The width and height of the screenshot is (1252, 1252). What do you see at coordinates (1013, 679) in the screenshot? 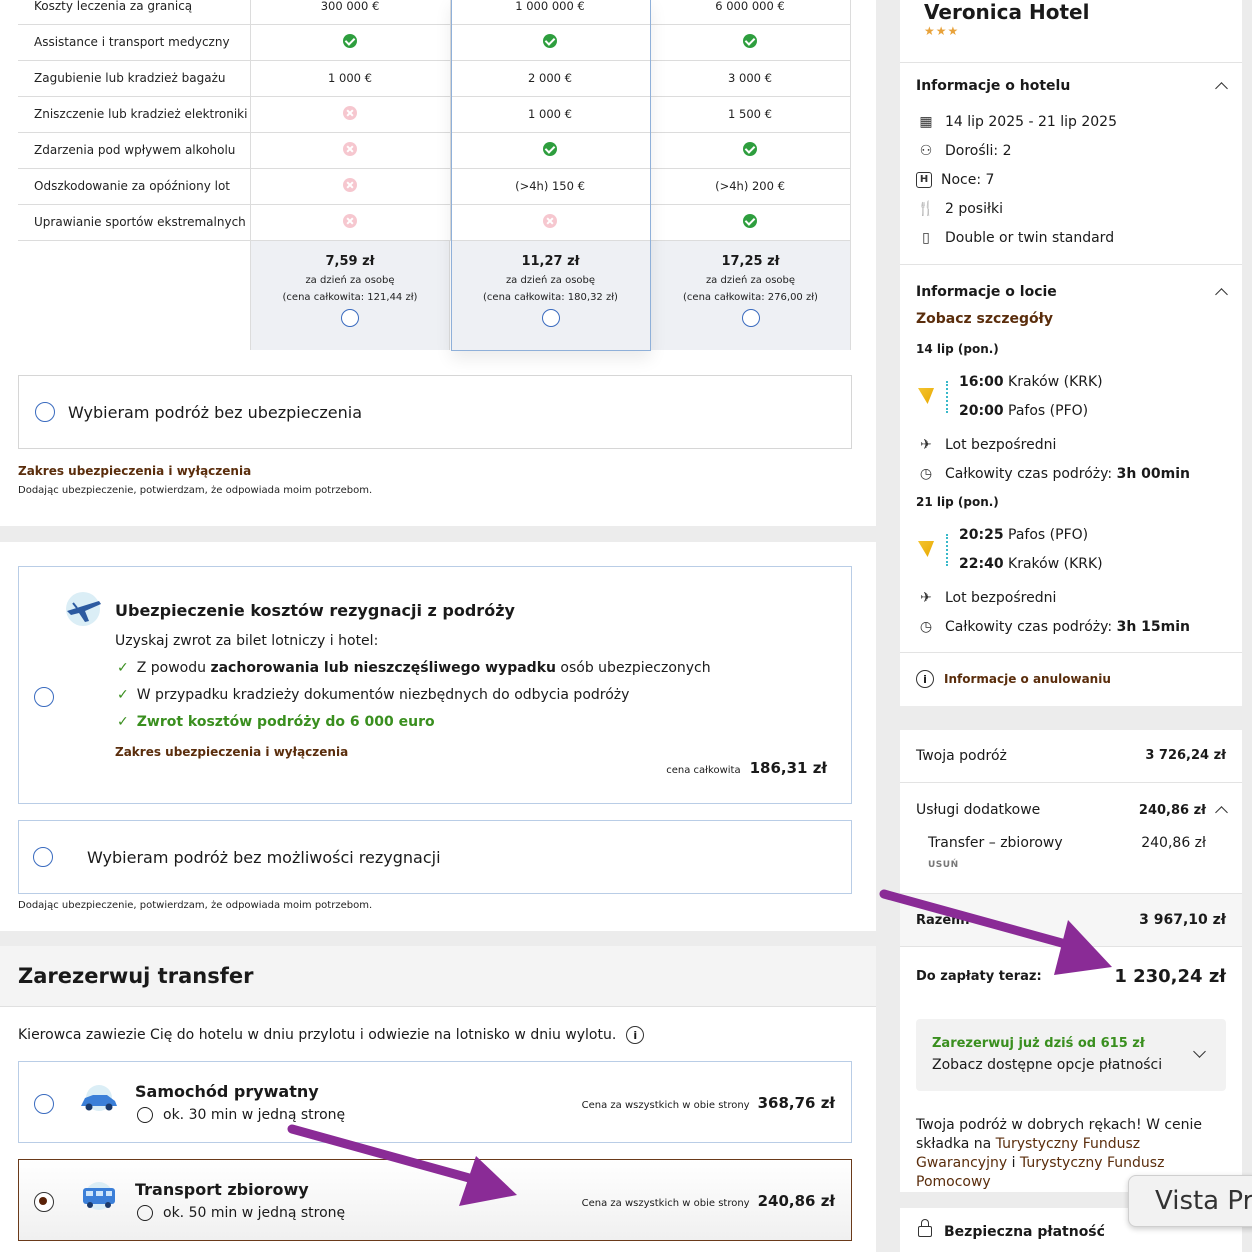
I see `cancel-info-link: i Informacje o anulowaniu` at bounding box center [1013, 679].